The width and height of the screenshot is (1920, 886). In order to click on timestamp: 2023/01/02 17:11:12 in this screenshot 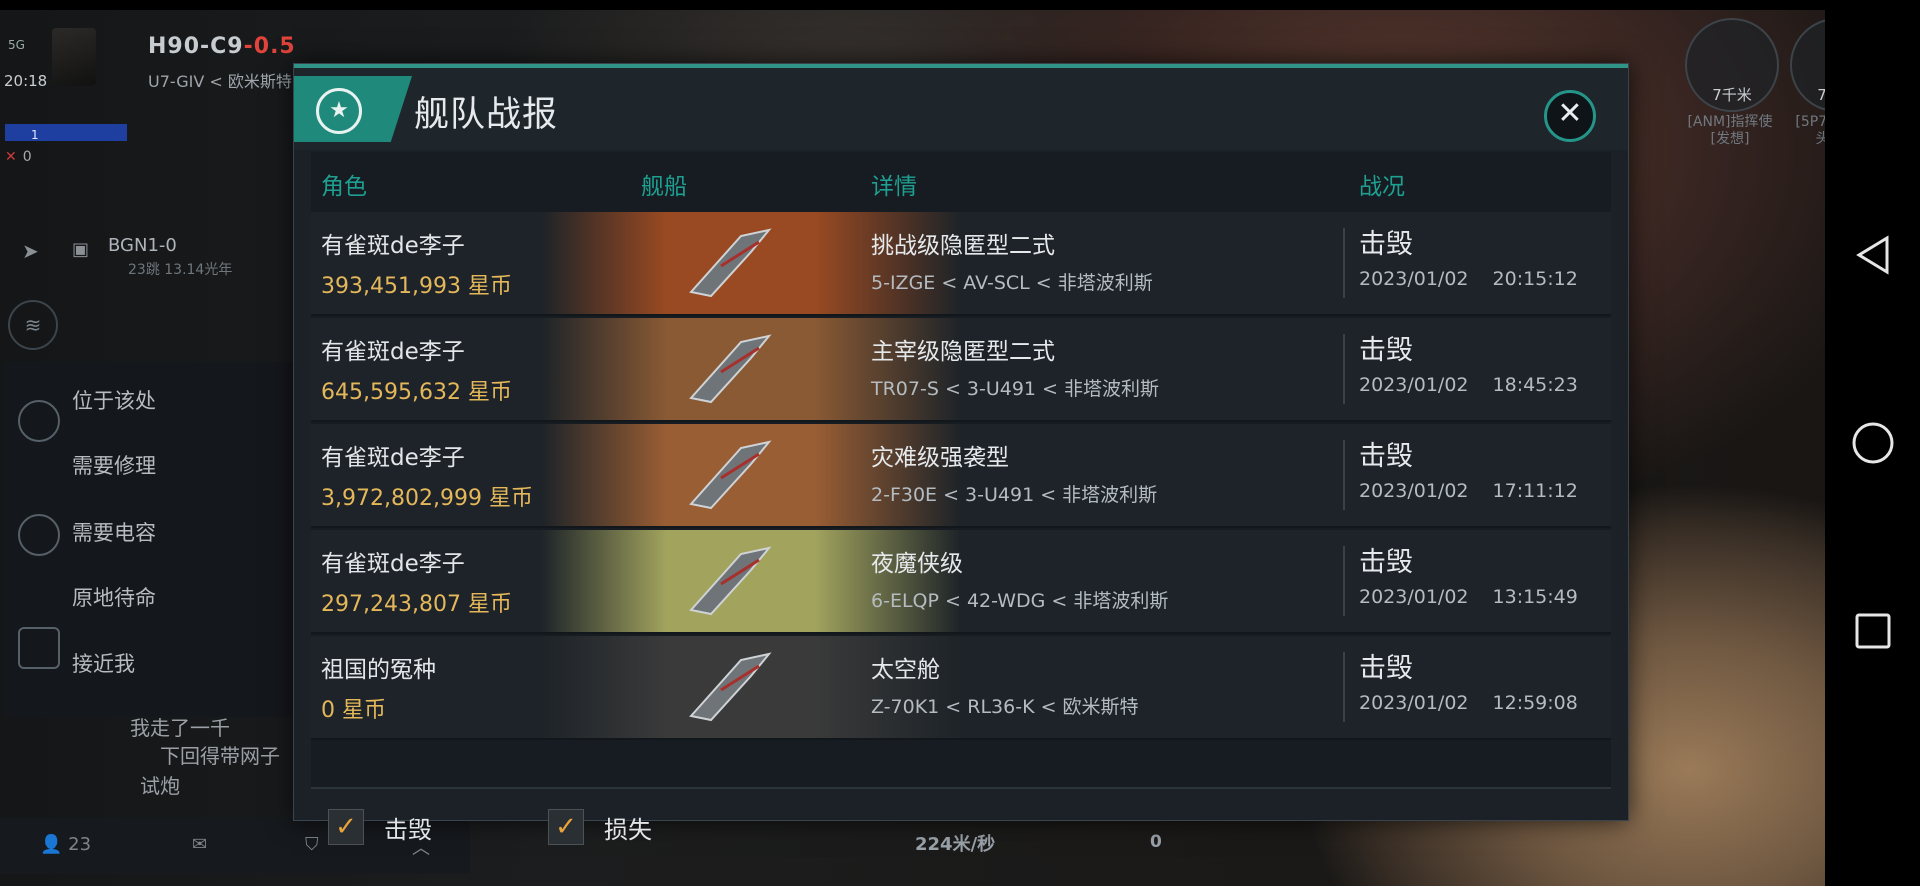, I will do `click(1468, 491)`.